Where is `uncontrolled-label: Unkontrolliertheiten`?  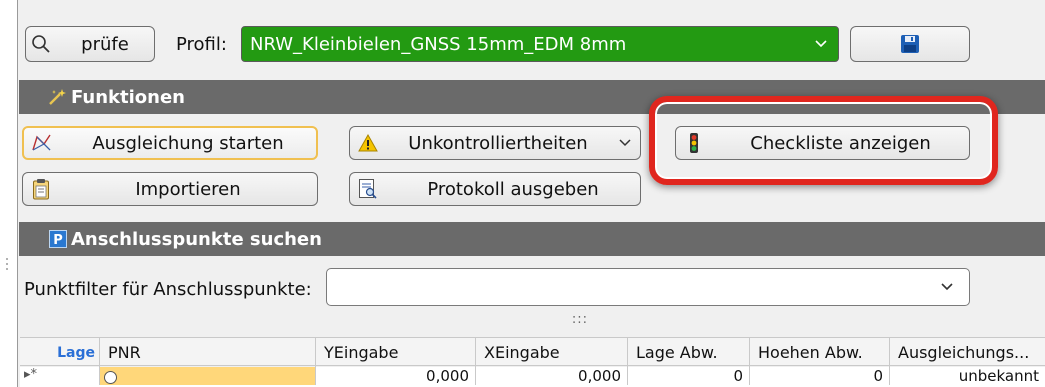
uncontrolled-label: Unkontrolliertheiten is located at coordinates (498, 143).